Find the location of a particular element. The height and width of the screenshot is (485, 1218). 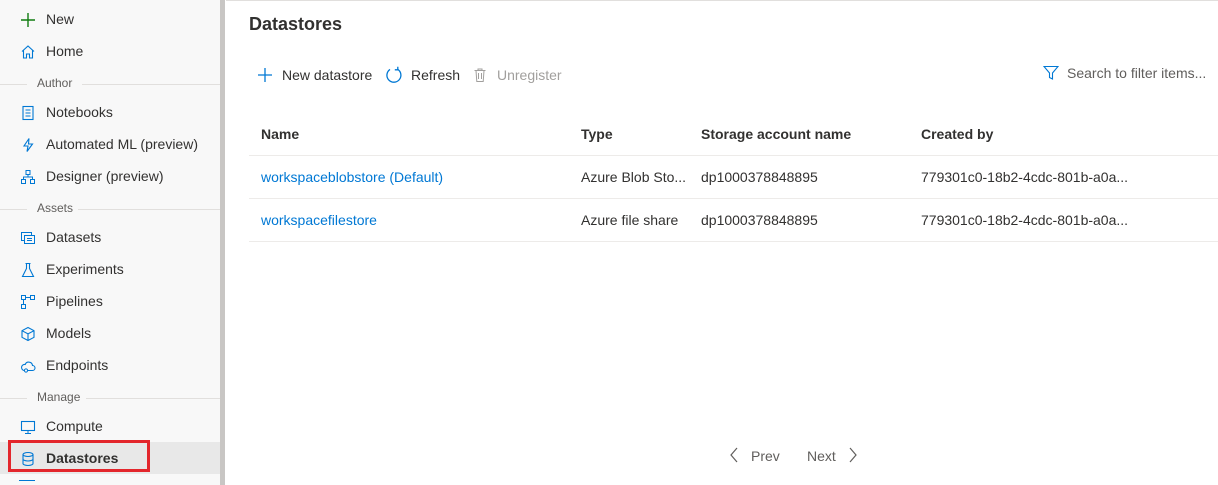

sidebar-item-label: Designer (preview) is located at coordinates (105, 176).